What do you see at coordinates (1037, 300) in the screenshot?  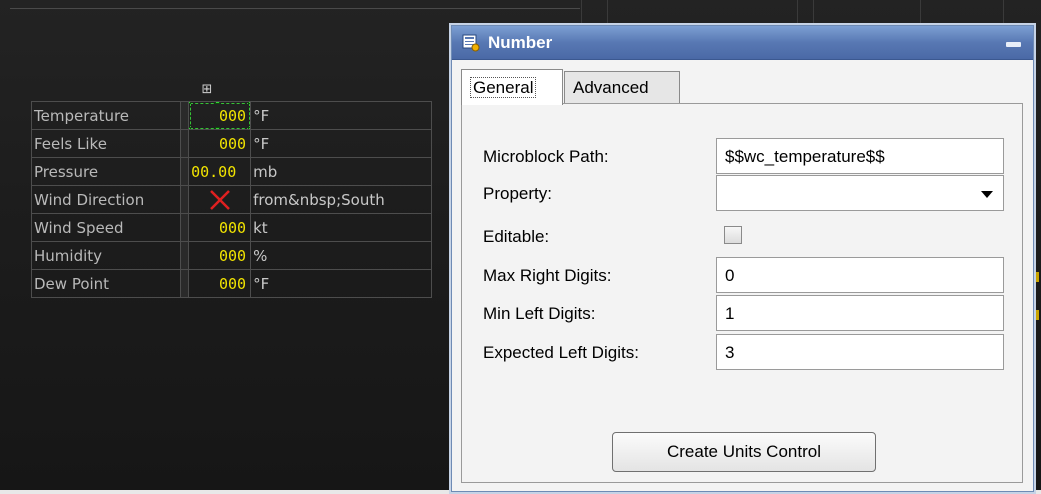 I see `canvas-edge-marks` at bounding box center [1037, 300].